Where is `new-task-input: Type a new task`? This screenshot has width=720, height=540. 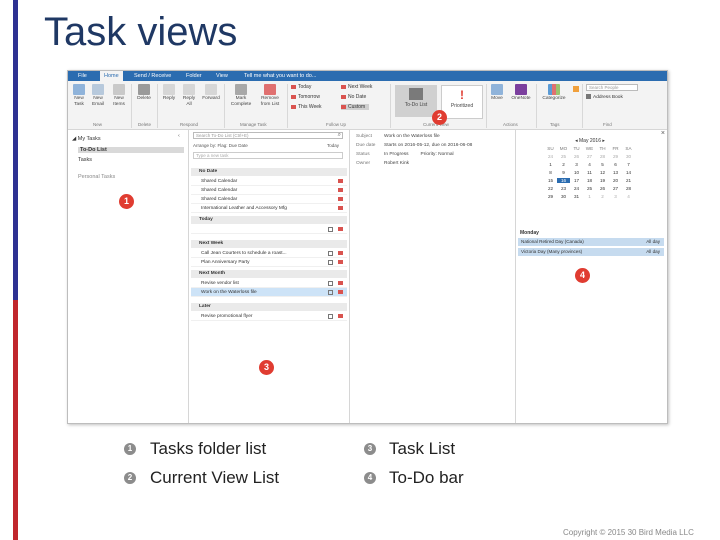 new-task-input: Type a new task is located at coordinates (268, 155).